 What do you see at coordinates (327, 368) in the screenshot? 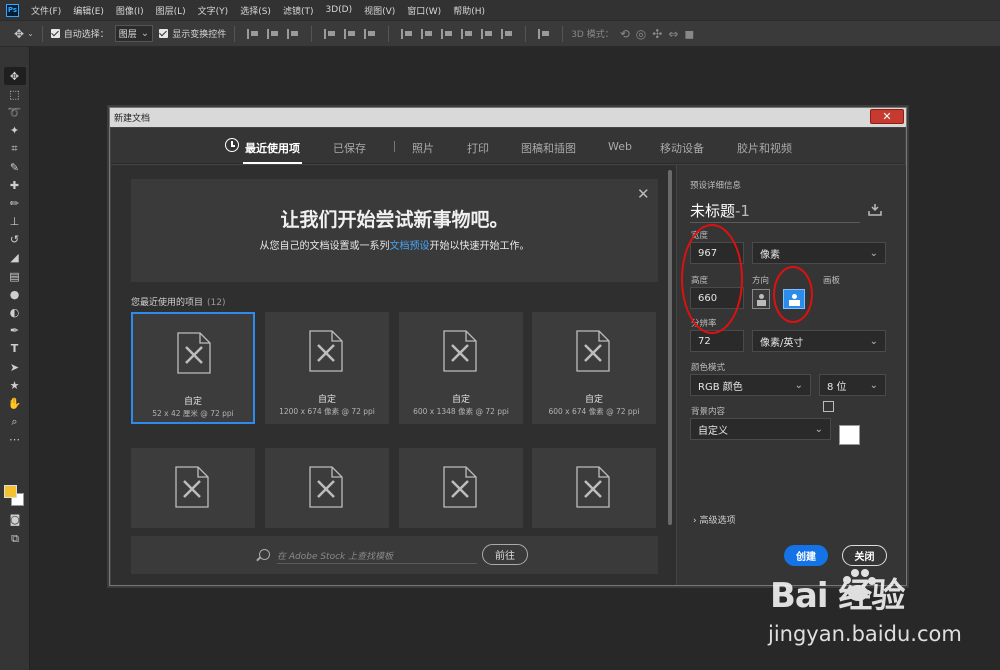
I see `recent-item-card: 自定 1200 x 674 像素 @ 72 ppi` at bounding box center [327, 368].